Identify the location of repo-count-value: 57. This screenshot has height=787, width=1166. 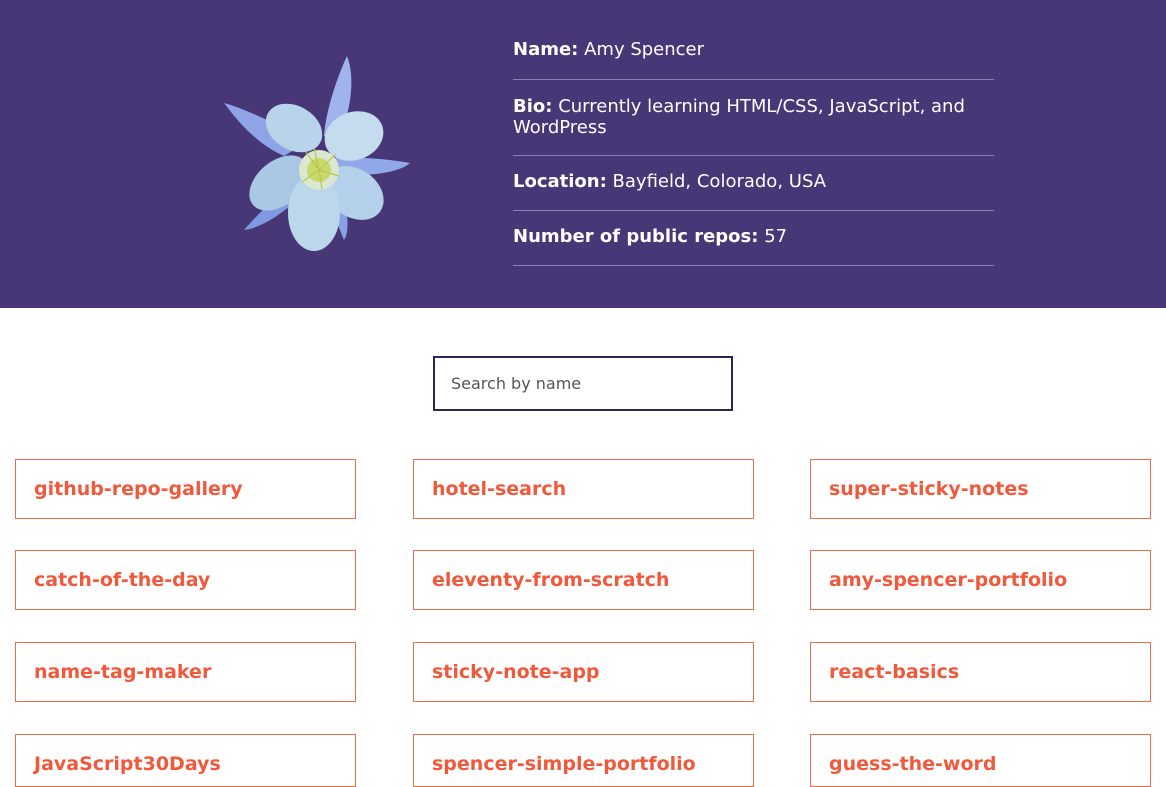
(776, 236).